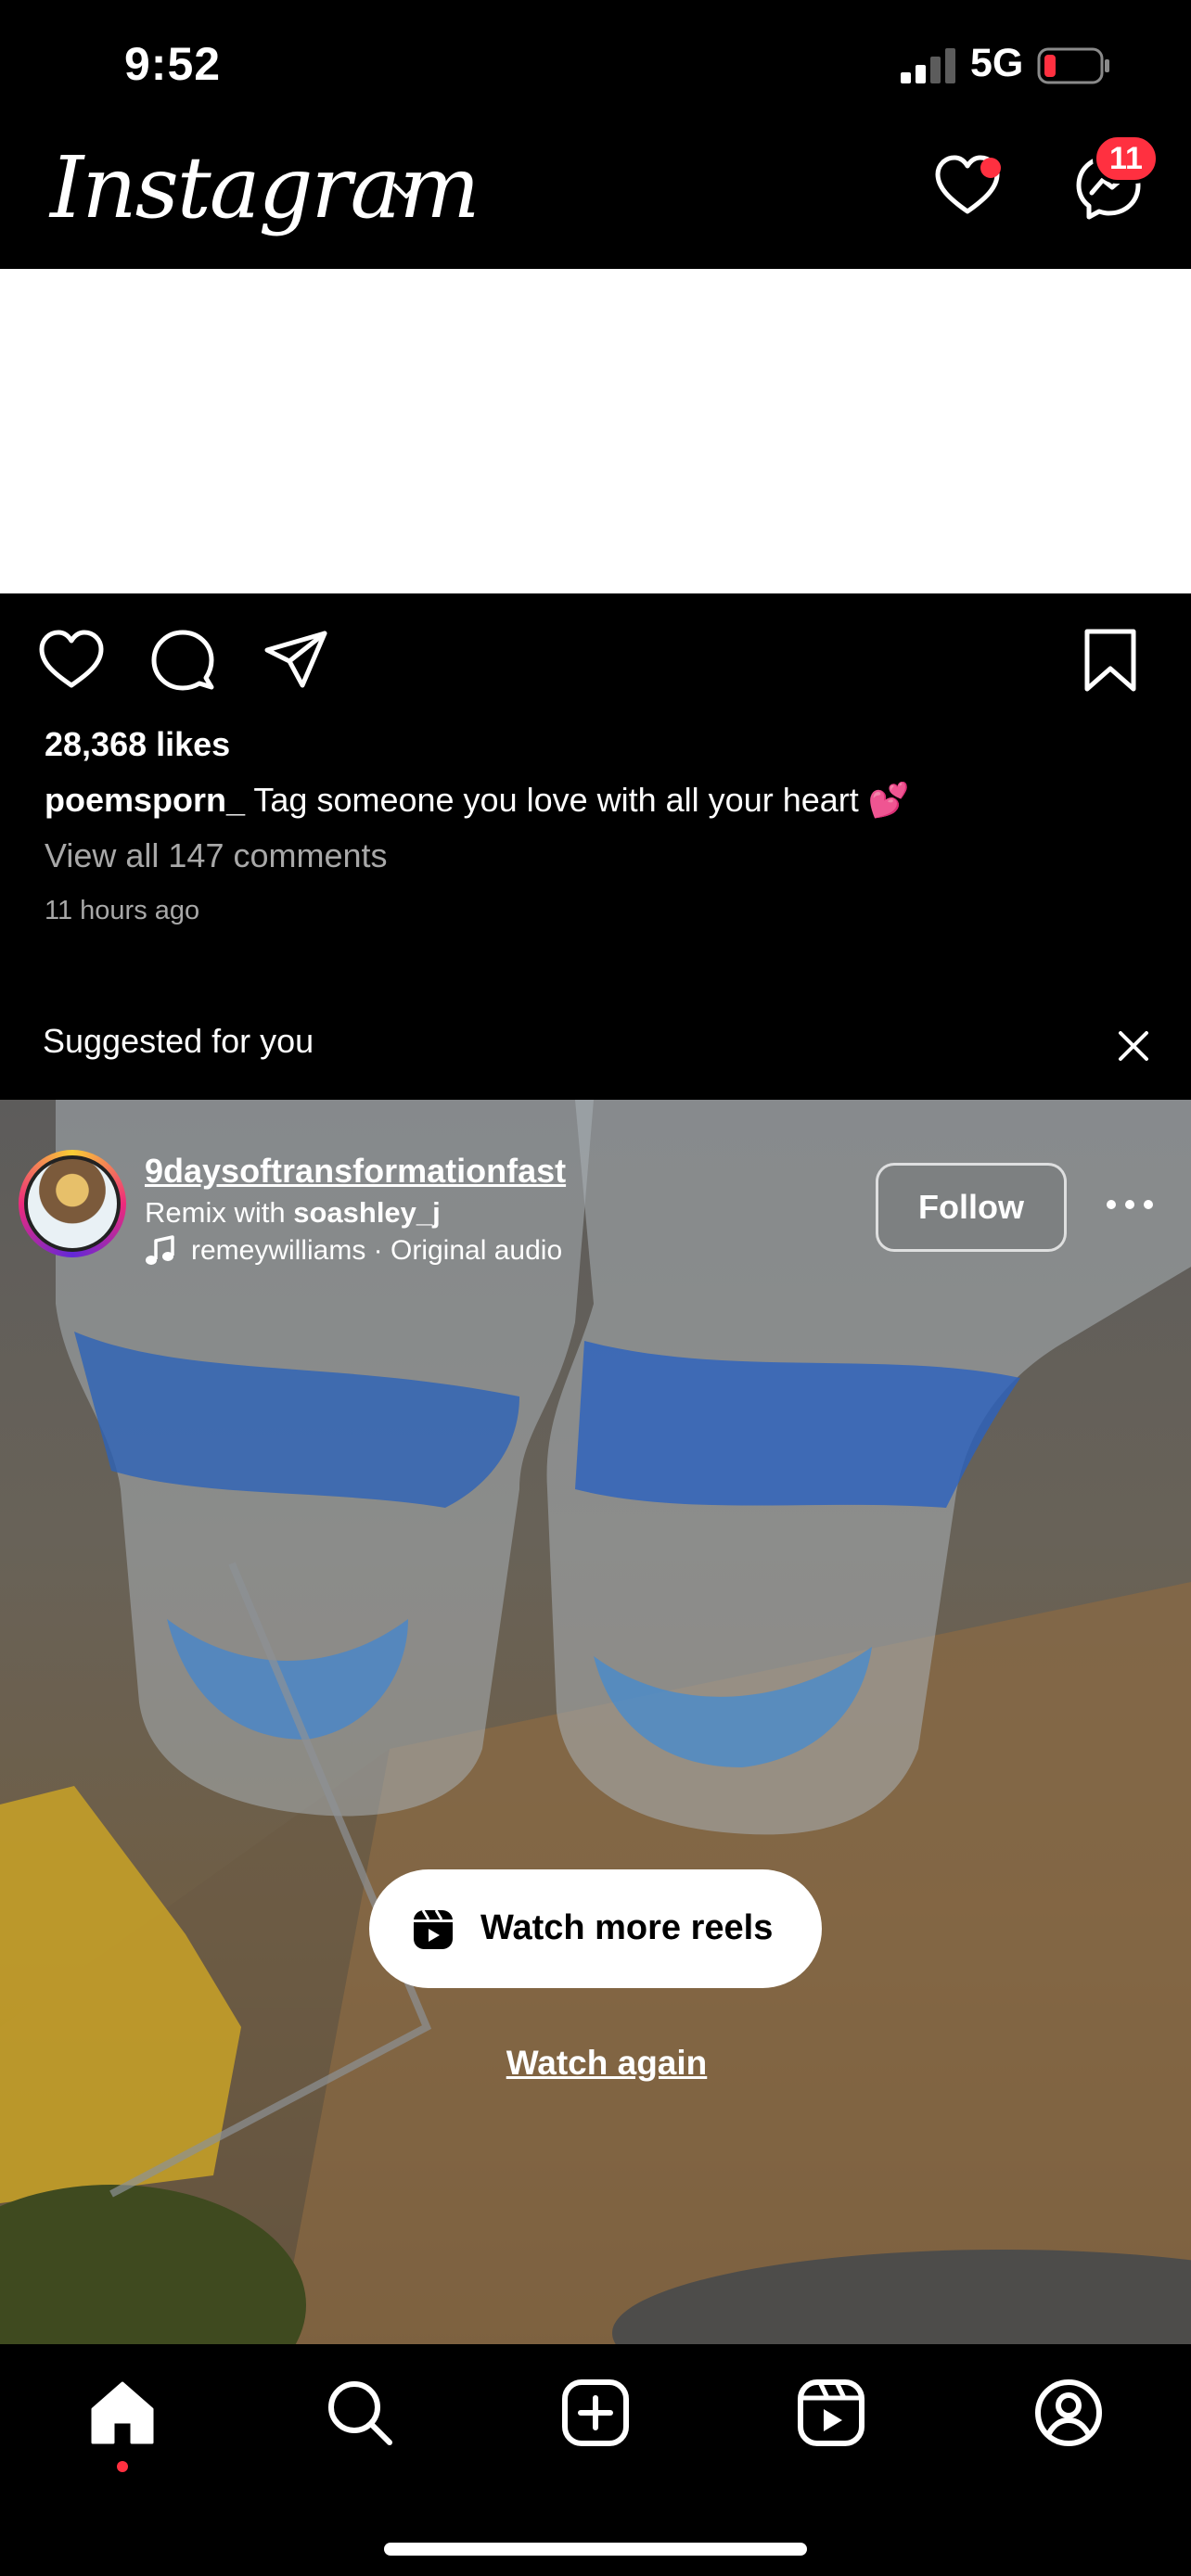 The height and width of the screenshot is (2576, 1191). What do you see at coordinates (145, 800) in the screenshot?
I see `caption-username: poemsporn_` at bounding box center [145, 800].